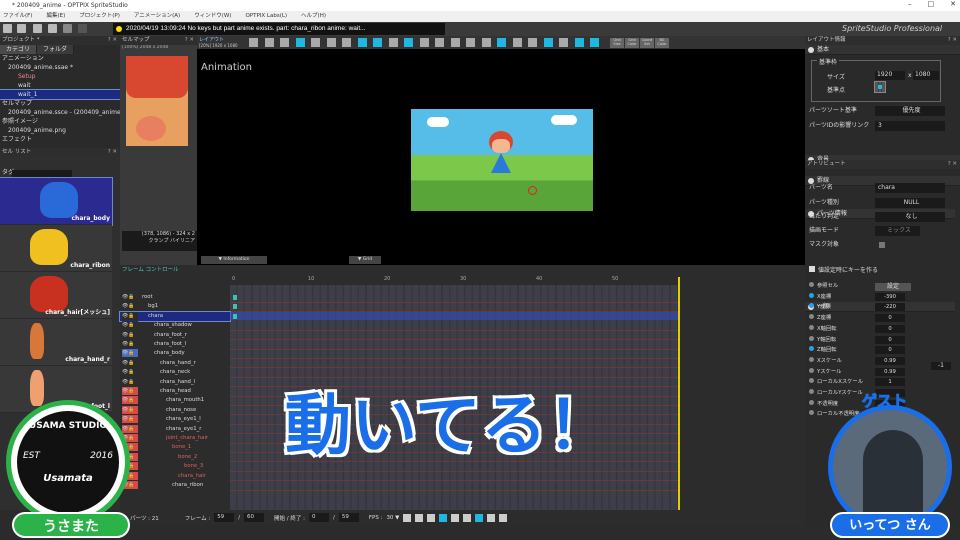 This screenshot has width=960, height=540. What do you see at coordinates (175, 438) in the screenshot?
I see `part-row: 👁🔒 joint_chara_hair` at bounding box center [175, 438].